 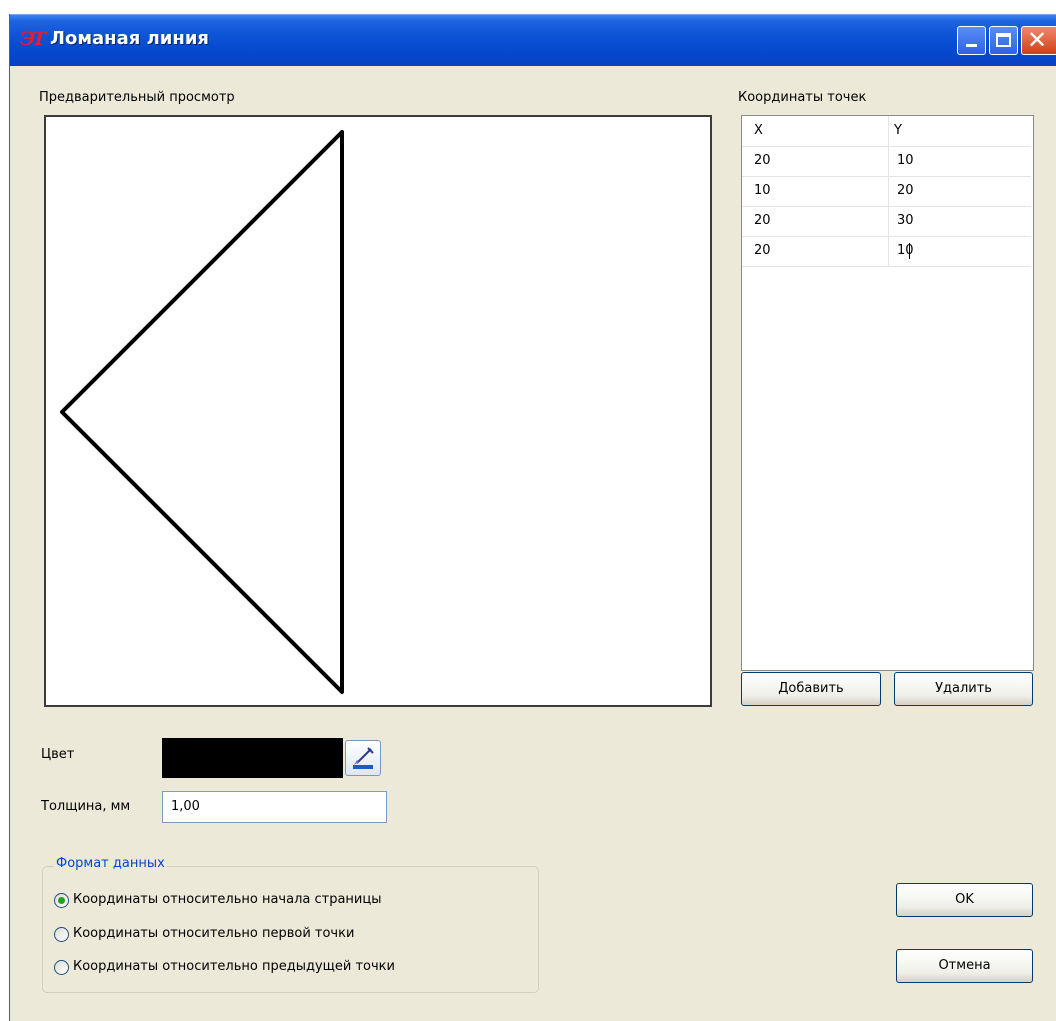 I want to click on points-label: Координаты точек, so click(x=802, y=97).